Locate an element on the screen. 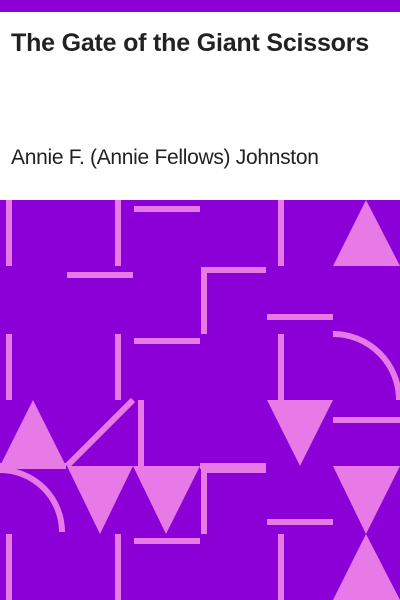 The image size is (400, 600). book-title: The Gate of the Giant Scissors is located at coordinates (190, 43).